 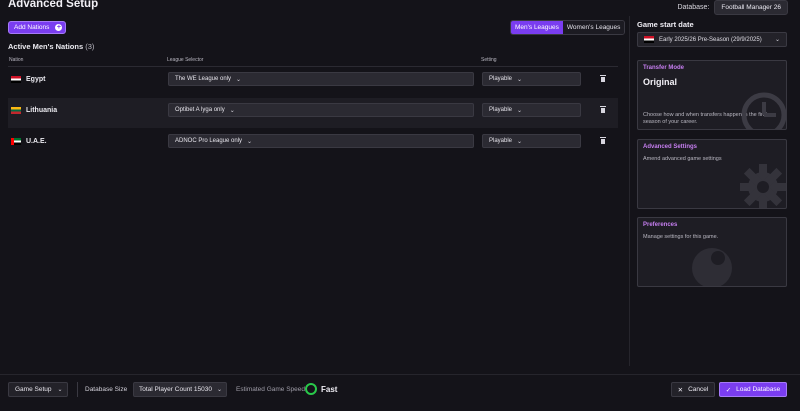 I want to click on column-header-setting: Setting, so click(x=489, y=60).